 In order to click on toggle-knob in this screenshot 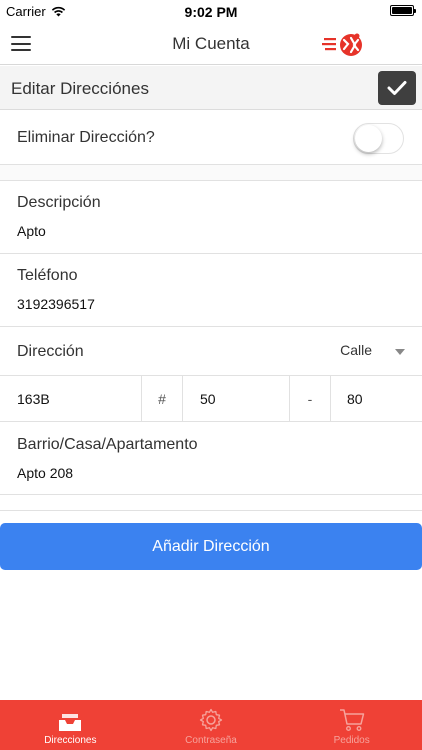, I will do `click(368, 138)`.